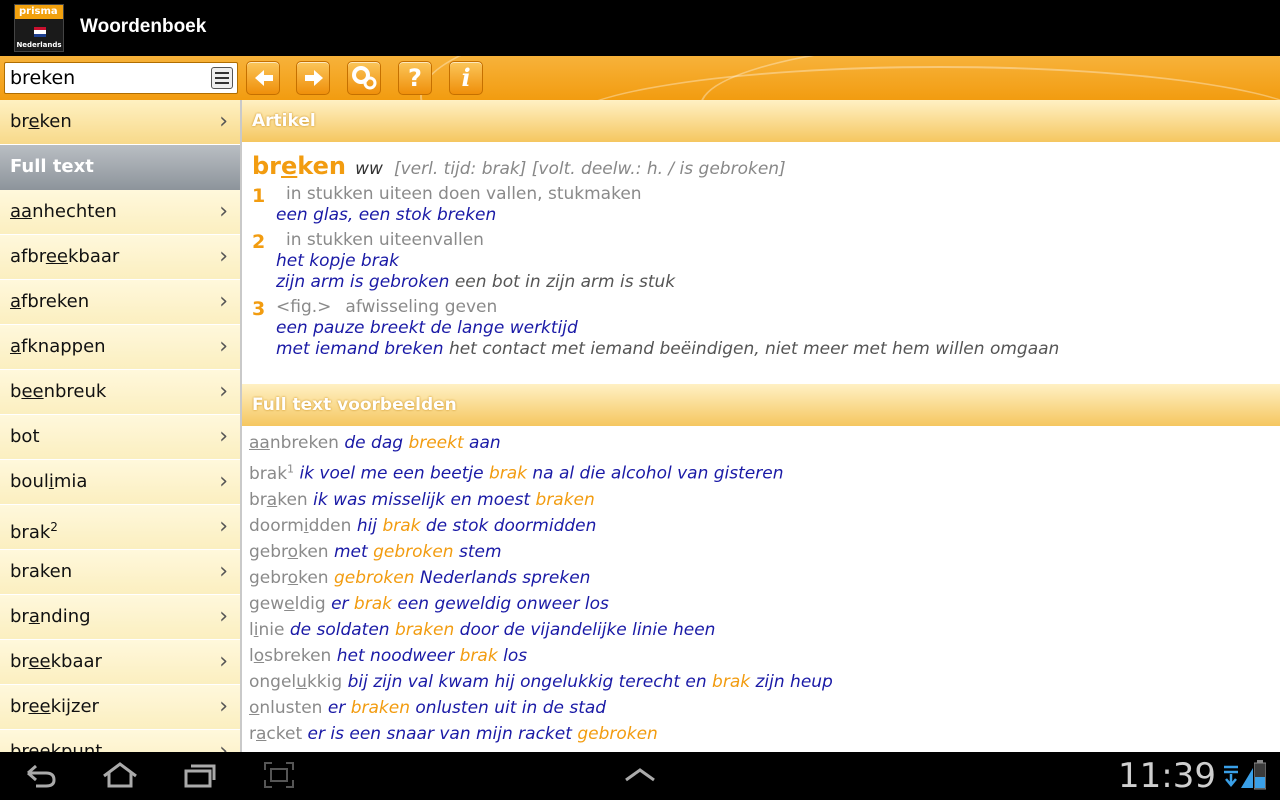  Describe the element at coordinates (120, 572) in the screenshot. I see `word-list-item: braken ›` at that location.